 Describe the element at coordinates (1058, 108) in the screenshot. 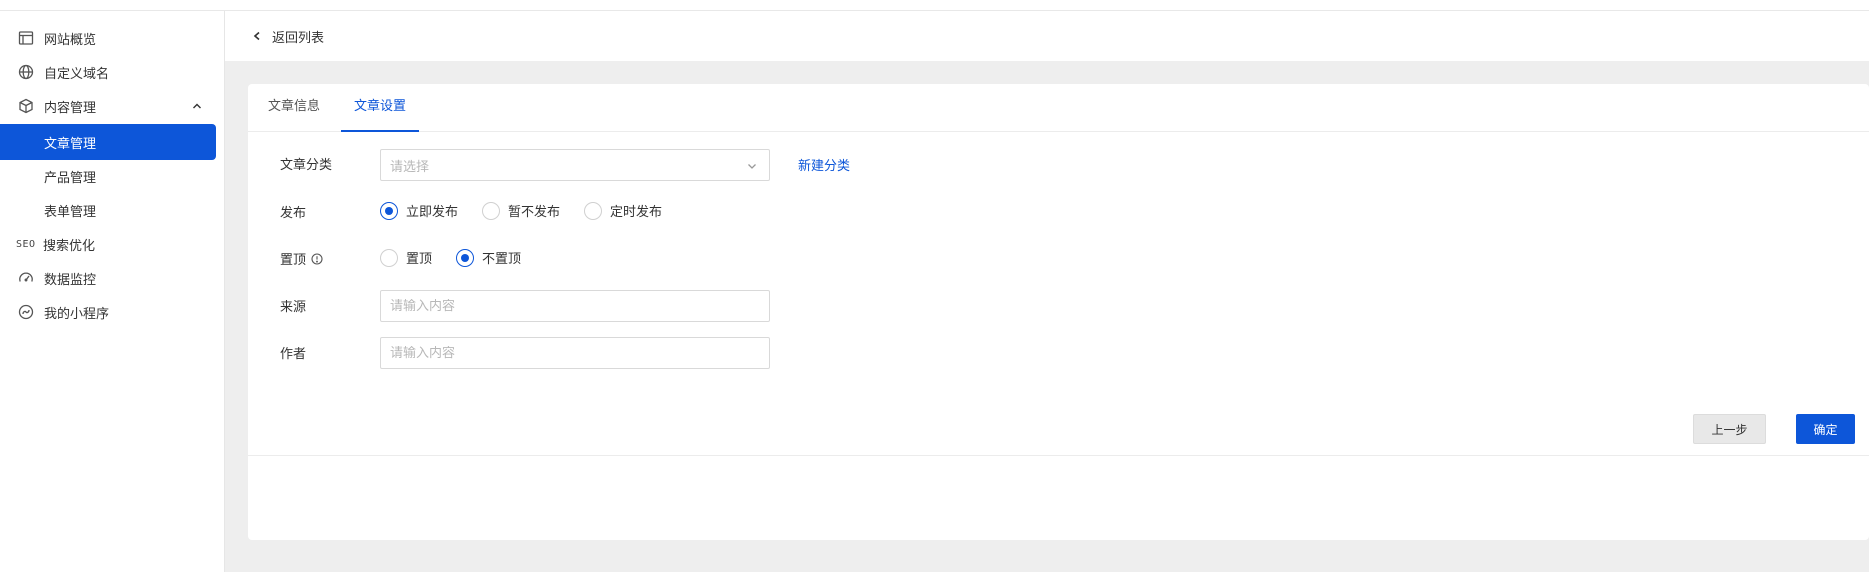

I see `tab-bar: 文章信息 文章设置` at that location.